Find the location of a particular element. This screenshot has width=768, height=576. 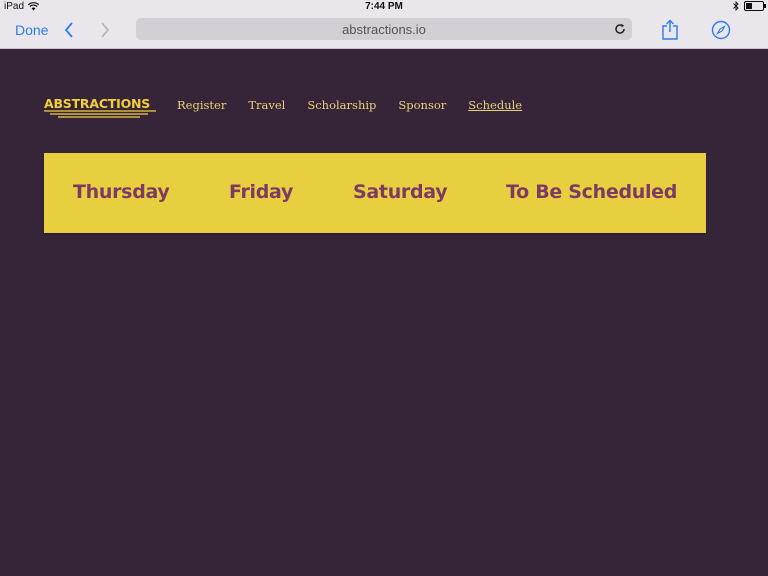

schedule-day-tabs: Thursday Friday Saturday To Be Scheduled is located at coordinates (375, 193).